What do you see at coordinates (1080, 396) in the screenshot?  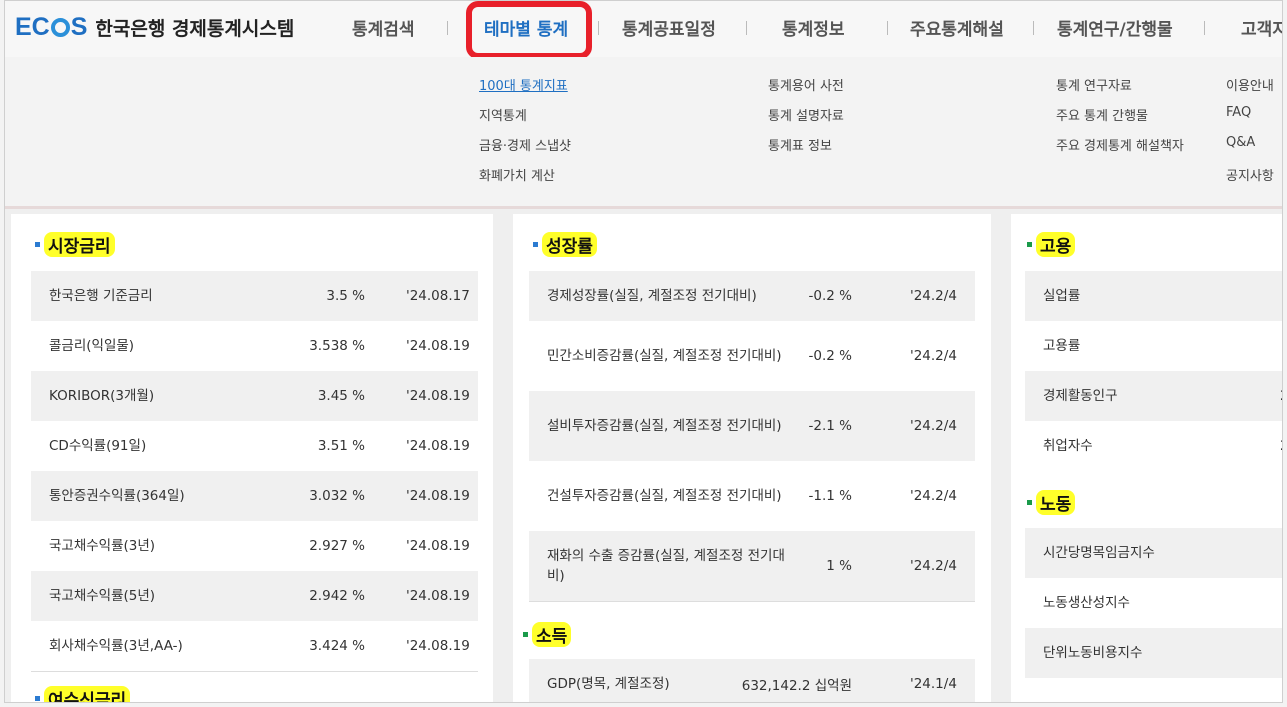 I see `row-name: 경제활동인구` at bounding box center [1080, 396].